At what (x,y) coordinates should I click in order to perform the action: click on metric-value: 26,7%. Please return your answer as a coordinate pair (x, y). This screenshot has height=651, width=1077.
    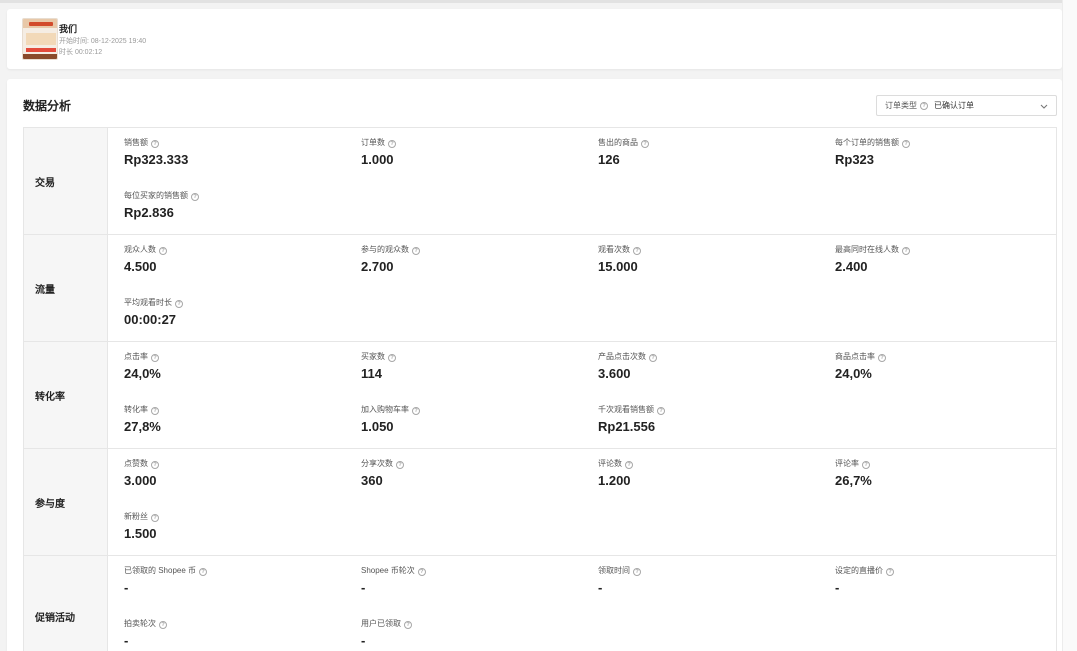
    Looking at the image, I should click on (853, 480).